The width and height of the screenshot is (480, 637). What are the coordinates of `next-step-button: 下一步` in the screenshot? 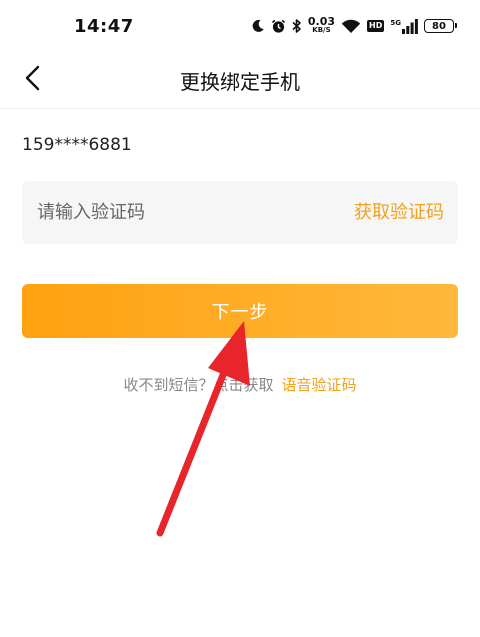 It's located at (240, 311).